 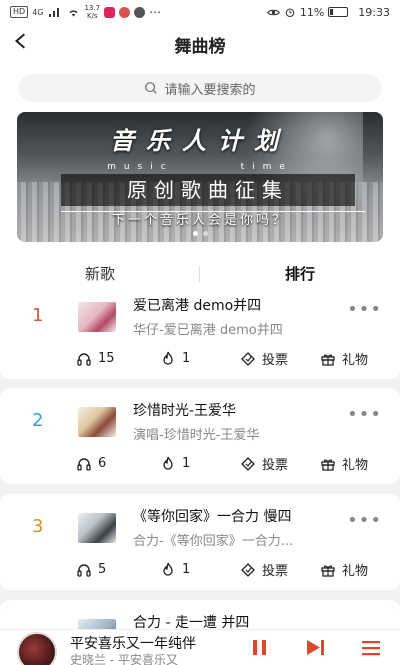 I want to click on tab-new-songs: 新歌, so click(x=100, y=273).